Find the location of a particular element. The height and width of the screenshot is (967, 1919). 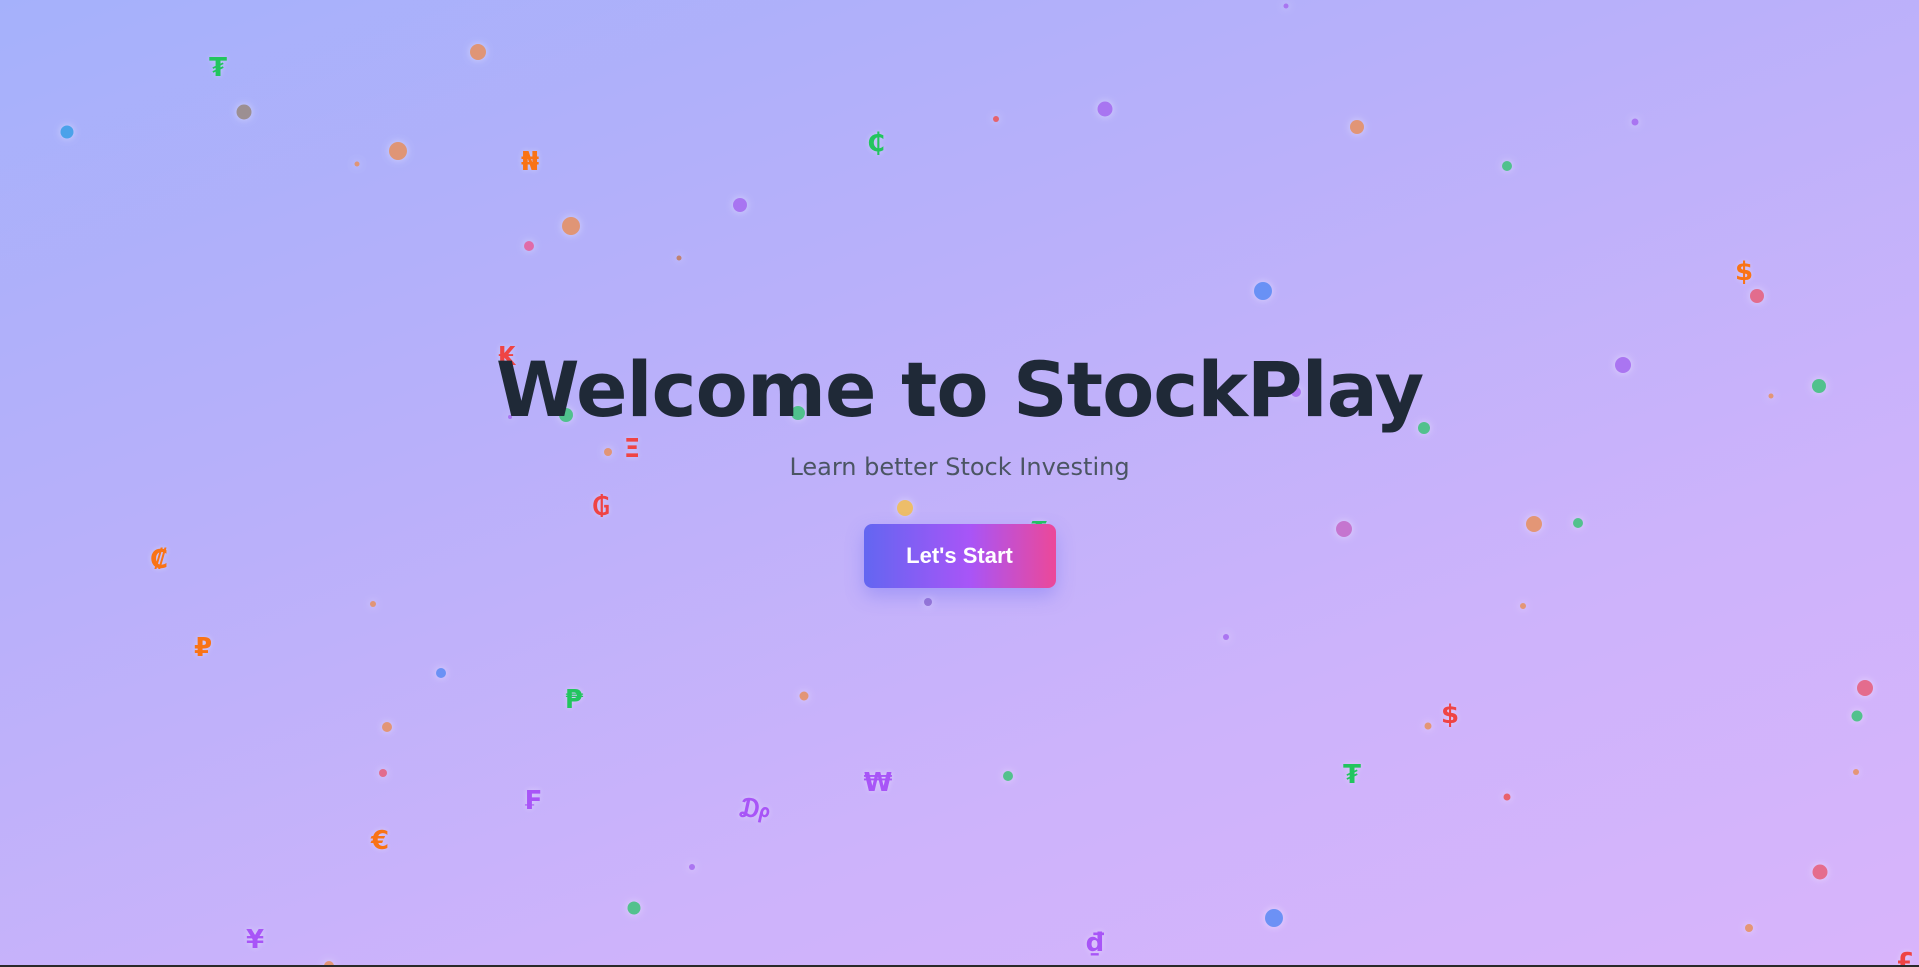

lets-start-button: Let's Start is located at coordinates (959, 556).